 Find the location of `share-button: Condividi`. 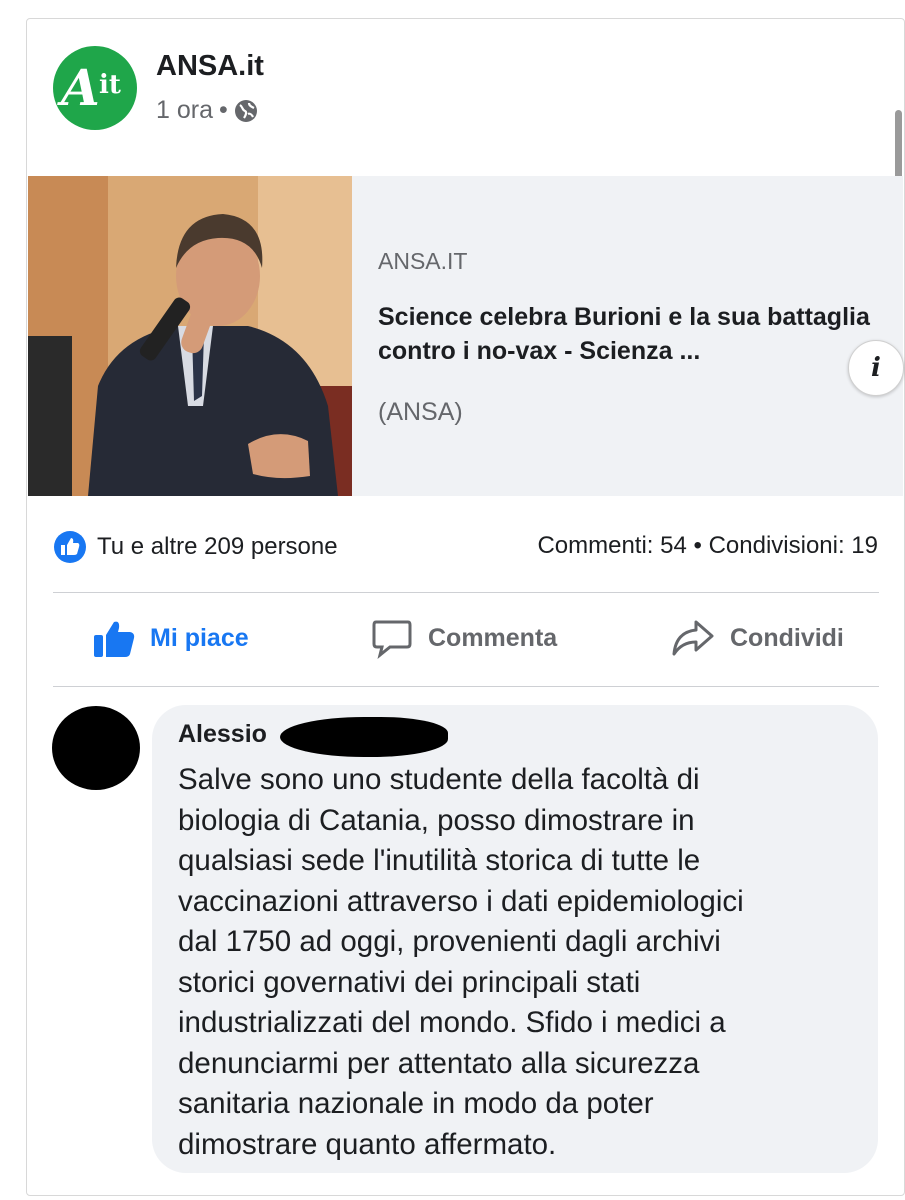

share-button: Condividi is located at coordinates (757, 638).